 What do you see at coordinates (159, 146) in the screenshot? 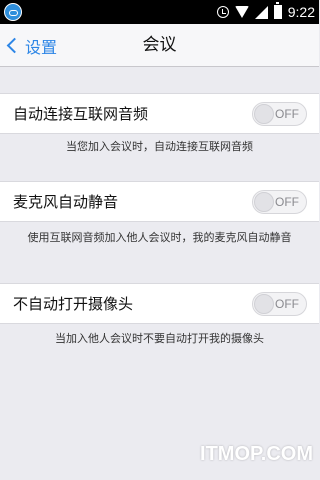
I see `setting-hint: 当您加入会议时，自动连接互联网音频` at bounding box center [159, 146].